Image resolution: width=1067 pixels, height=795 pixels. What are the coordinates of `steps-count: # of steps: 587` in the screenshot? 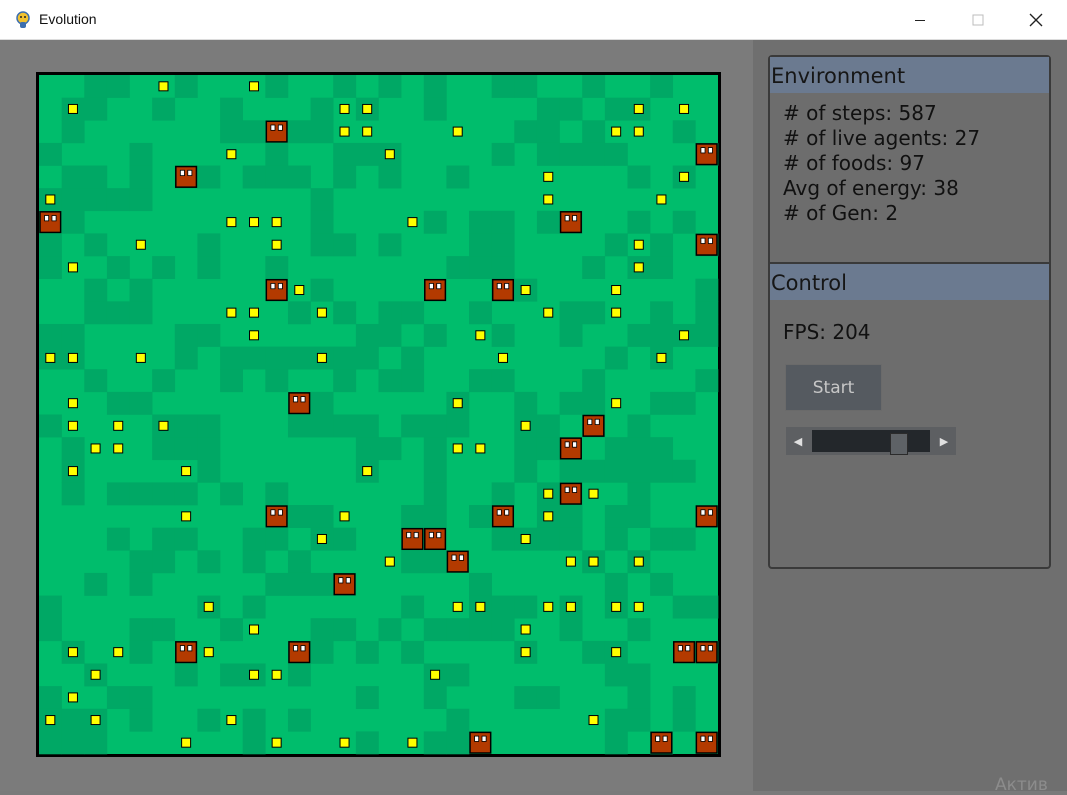 It's located at (860, 113).